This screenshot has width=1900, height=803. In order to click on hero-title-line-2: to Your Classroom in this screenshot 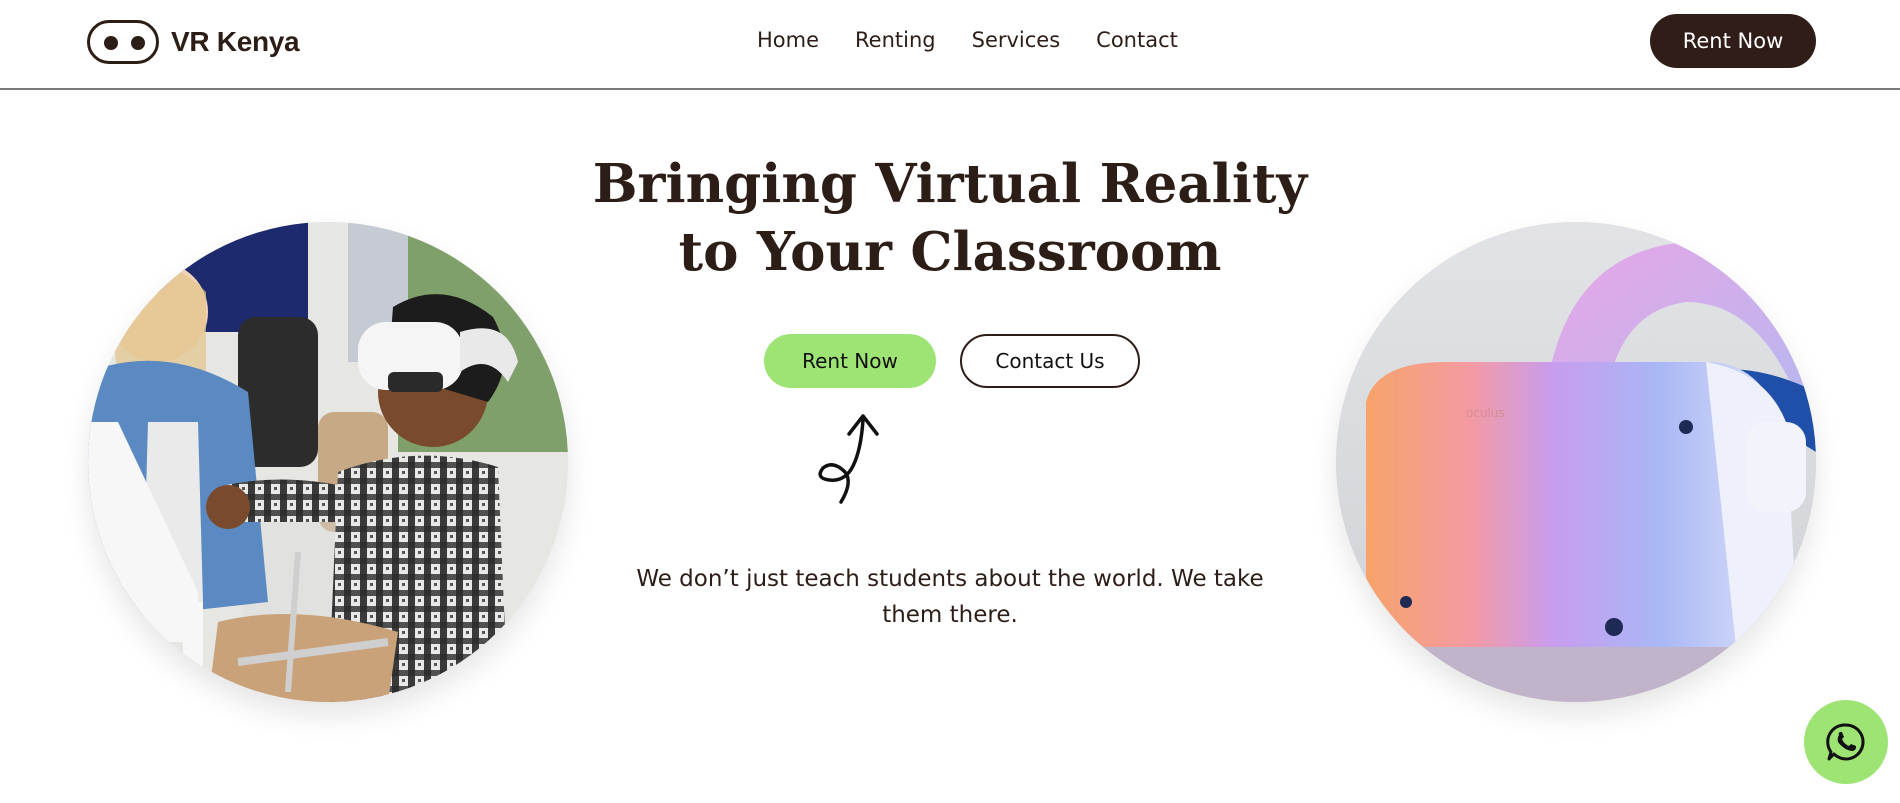, I will do `click(950, 252)`.